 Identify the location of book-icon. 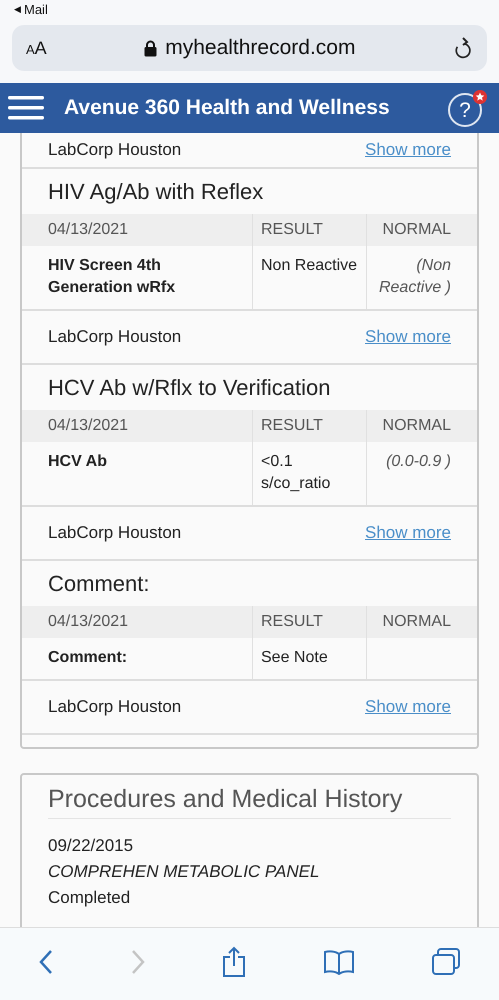
(339, 962).